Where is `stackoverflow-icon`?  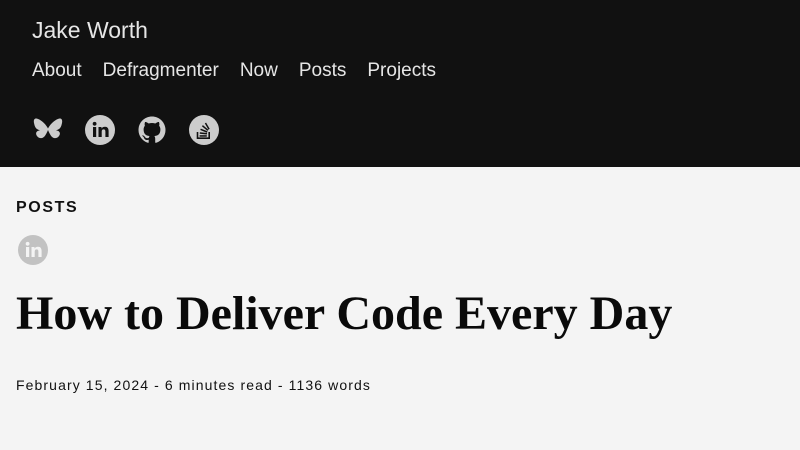 stackoverflow-icon is located at coordinates (204, 130).